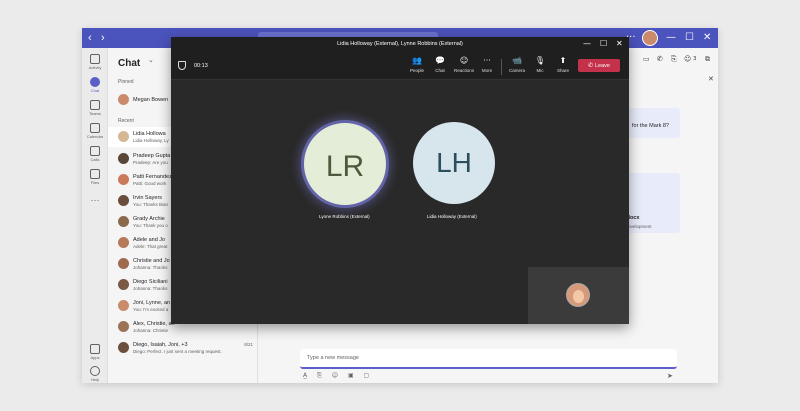 The width and height of the screenshot is (800, 411). What do you see at coordinates (591, 65) in the screenshot?
I see `phone-hangup-icon: ✆` at bounding box center [591, 65].